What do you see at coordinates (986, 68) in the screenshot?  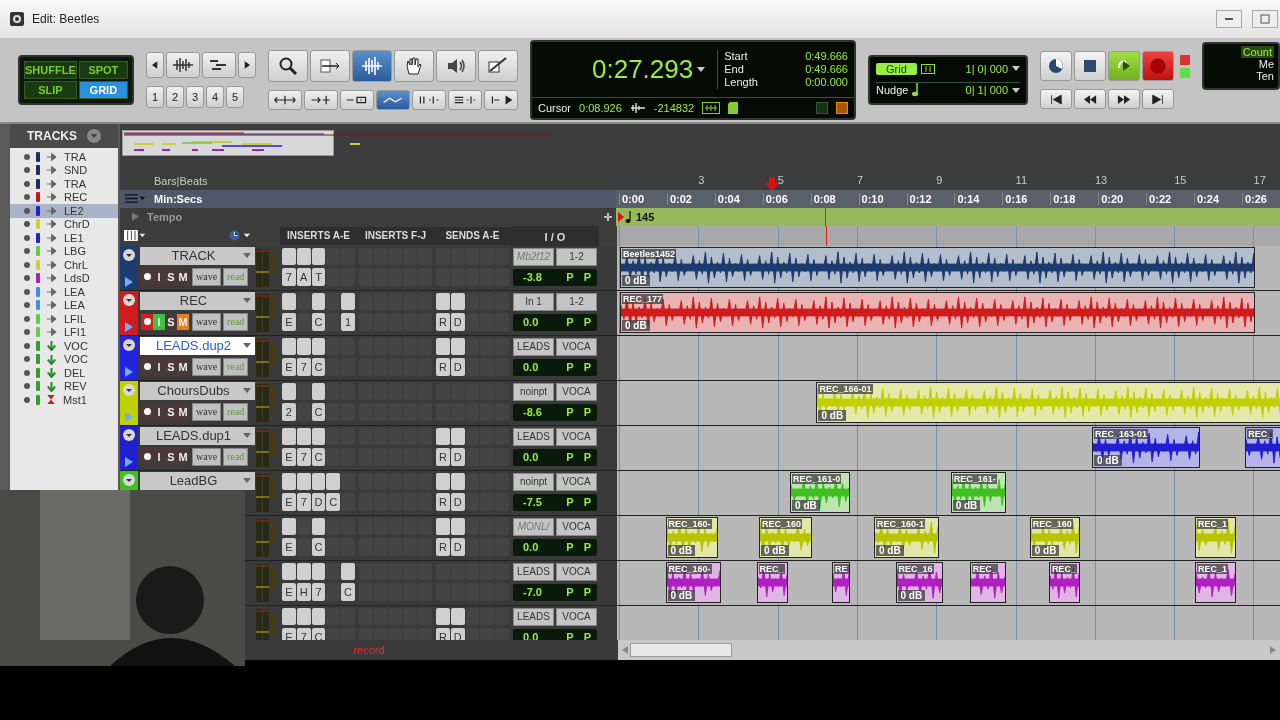 I see `grid-value: 1| 0| 000` at bounding box center [986, 68].